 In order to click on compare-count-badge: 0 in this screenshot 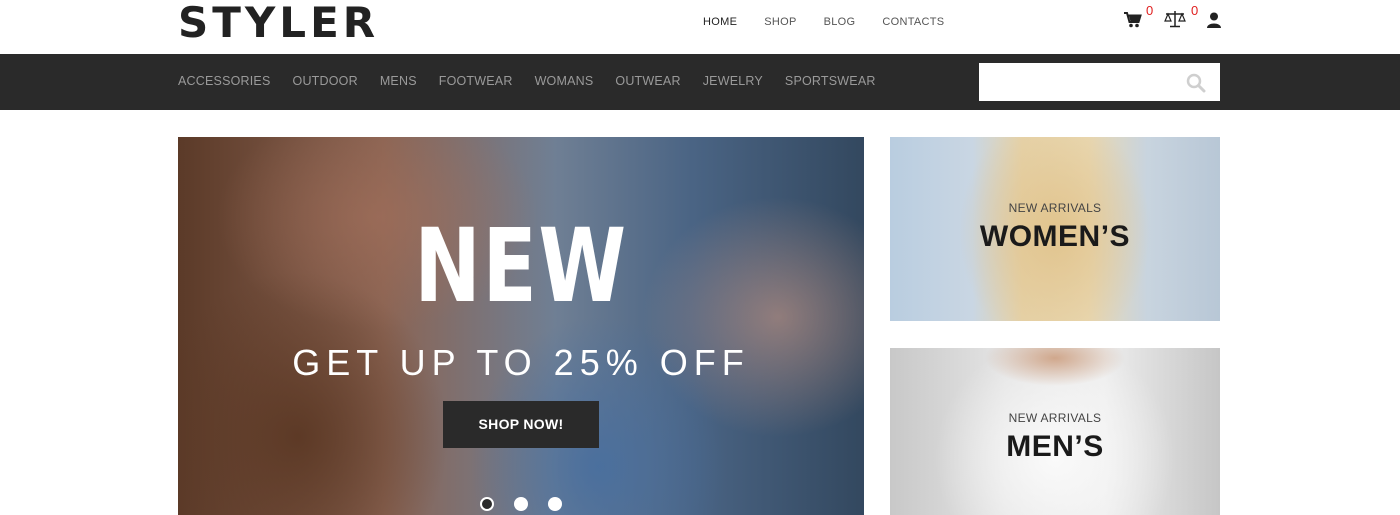, I will do `click(1195, 10)`.